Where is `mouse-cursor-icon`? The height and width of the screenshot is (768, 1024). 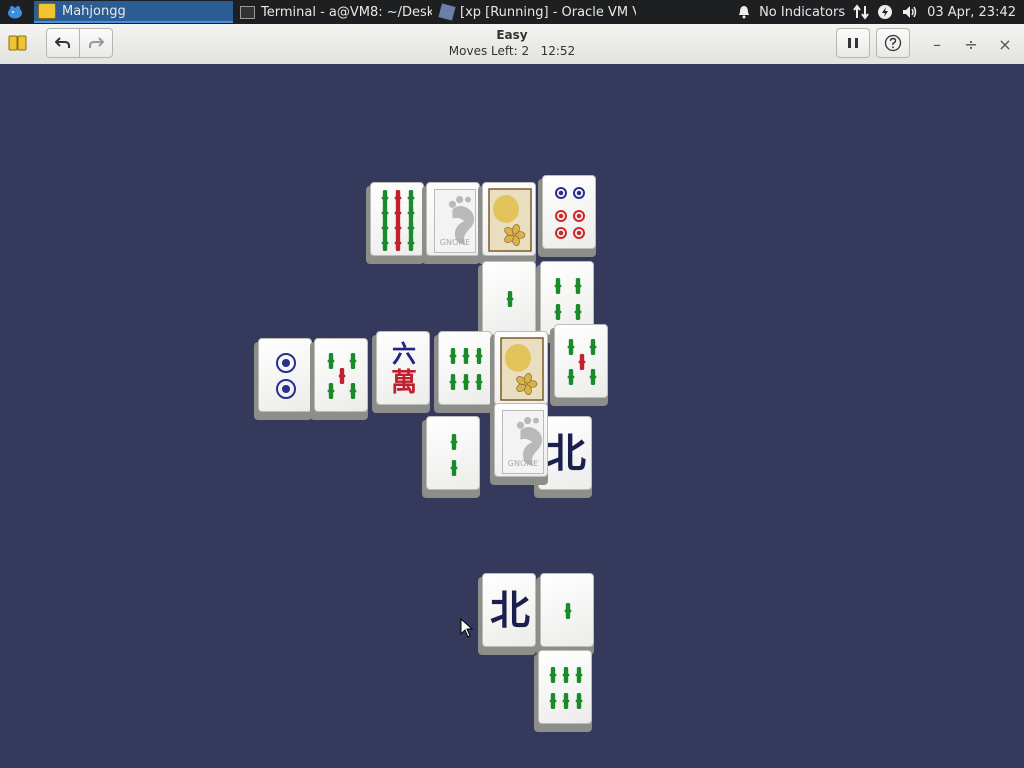 mouse-cursor-icon is located at coordinates (467, 628).